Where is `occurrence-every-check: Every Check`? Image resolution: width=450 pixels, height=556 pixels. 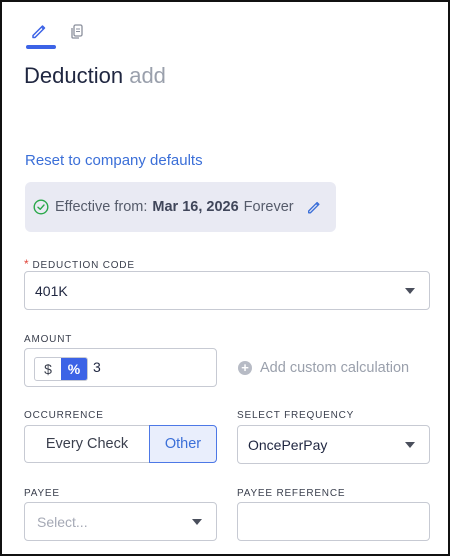
occurrence-every-check: Every Check is located at coordinates (86, 444).